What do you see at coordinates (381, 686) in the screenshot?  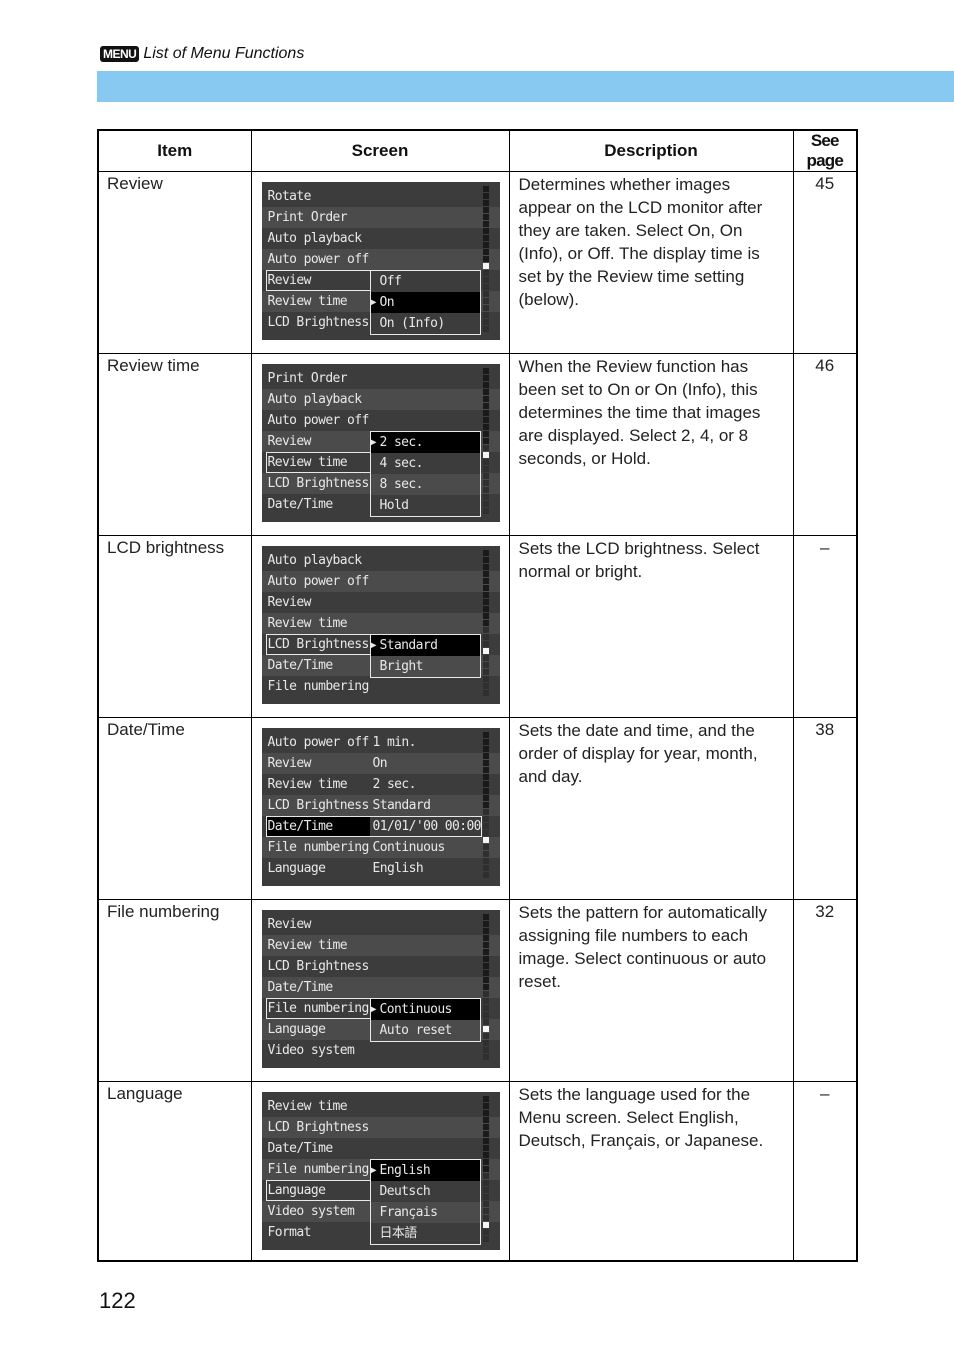 I see `menu-row: File numbering` at bounding box center [381, 686].